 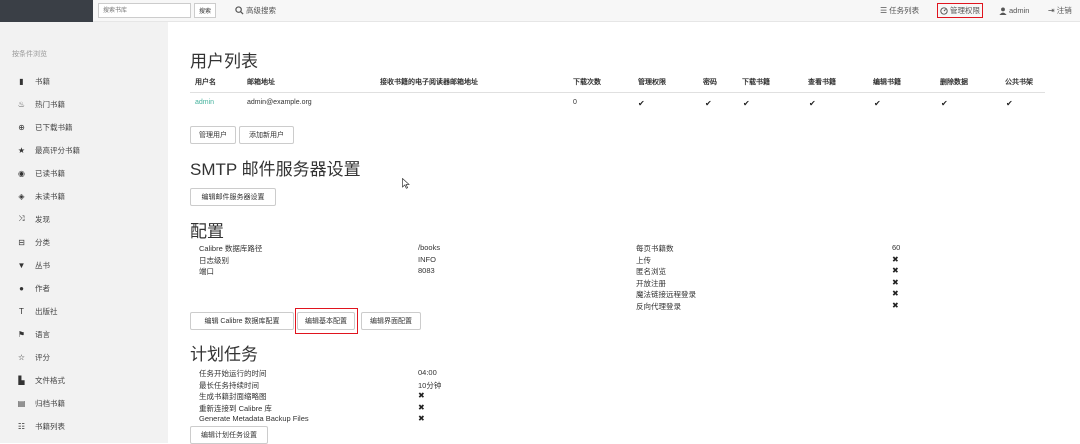 I want to click on sidebar-item: ☷ 书籍列表, so click(x=41, y=426).